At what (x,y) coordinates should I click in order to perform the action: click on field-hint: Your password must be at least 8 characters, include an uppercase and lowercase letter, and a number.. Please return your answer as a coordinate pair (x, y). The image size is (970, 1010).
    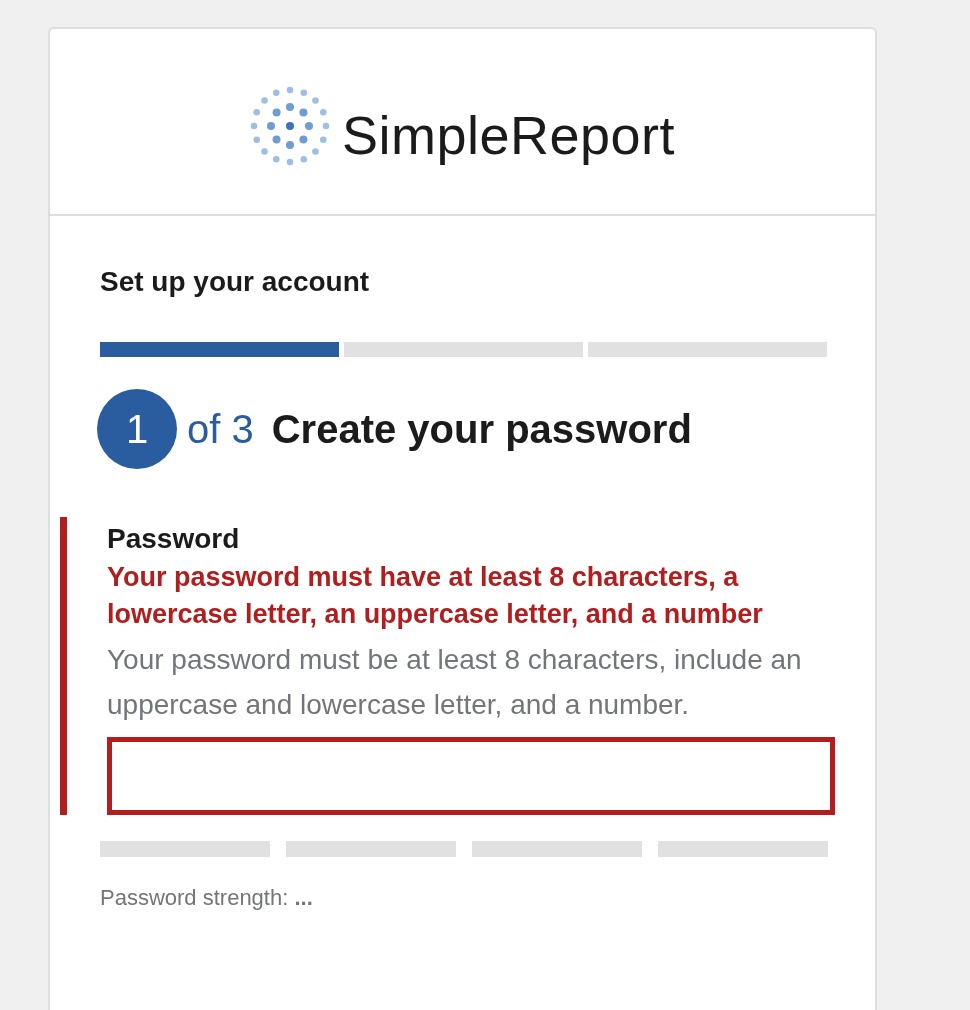
    Looking at the image, I should click on (455, 682).